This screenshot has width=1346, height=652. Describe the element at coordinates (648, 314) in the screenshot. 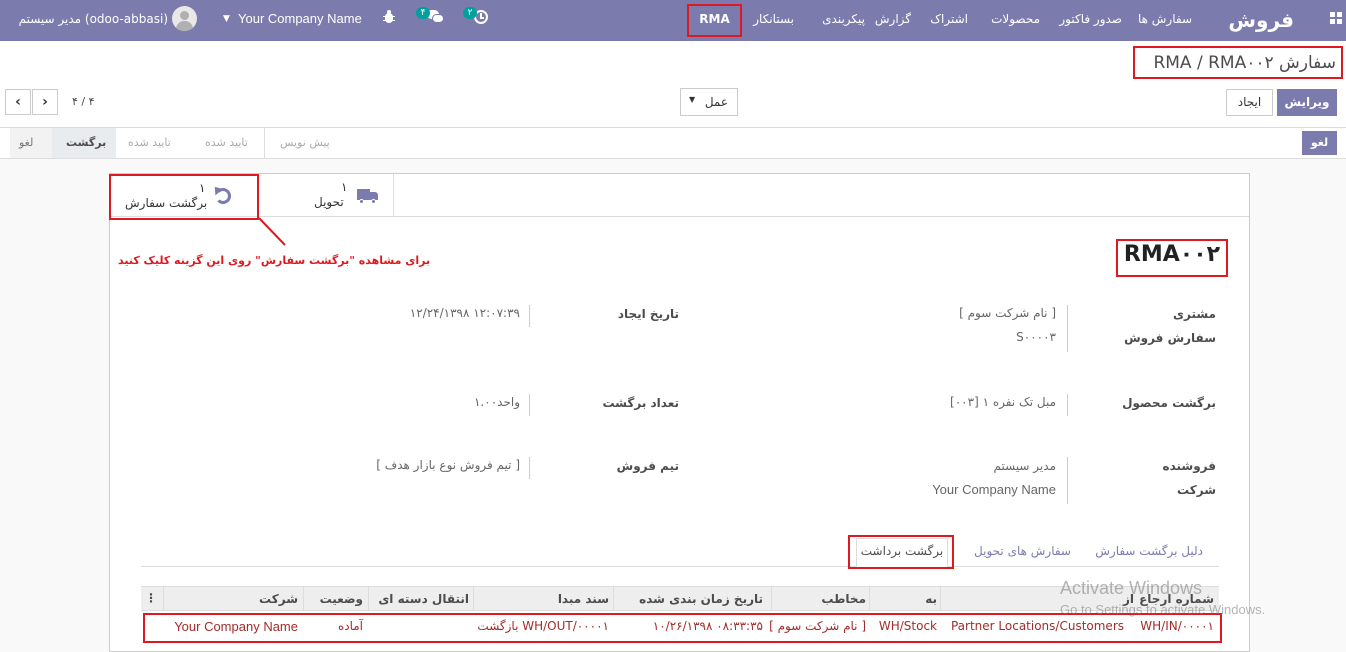

I see `create-date-label: تاریخ ایجاد` at that location.